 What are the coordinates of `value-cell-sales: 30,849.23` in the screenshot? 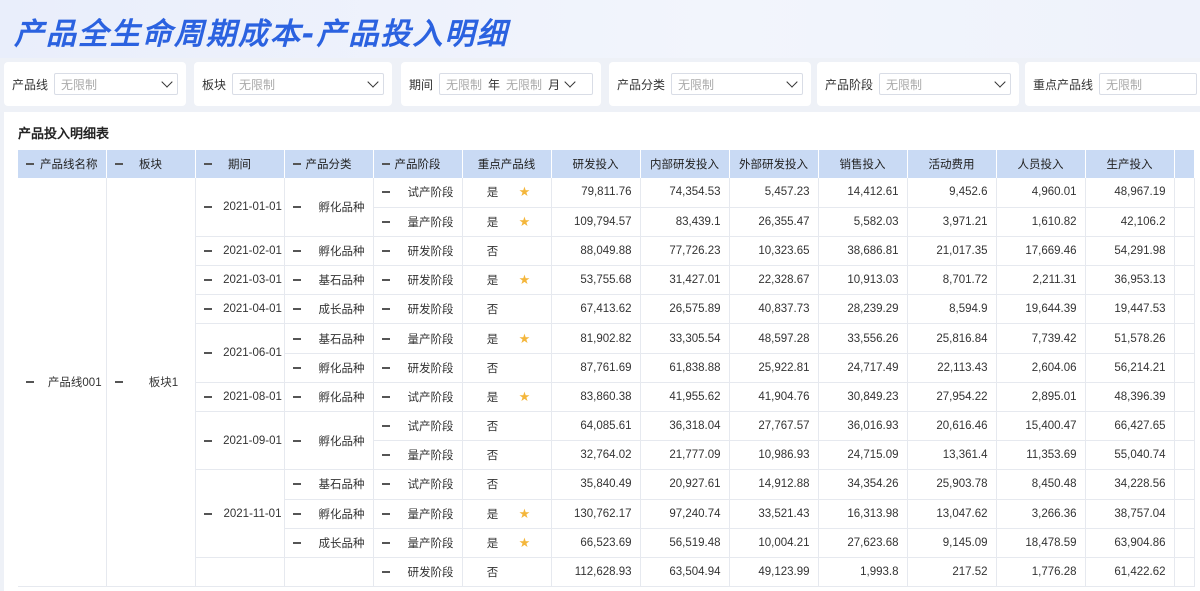 It's located at (863, 397).